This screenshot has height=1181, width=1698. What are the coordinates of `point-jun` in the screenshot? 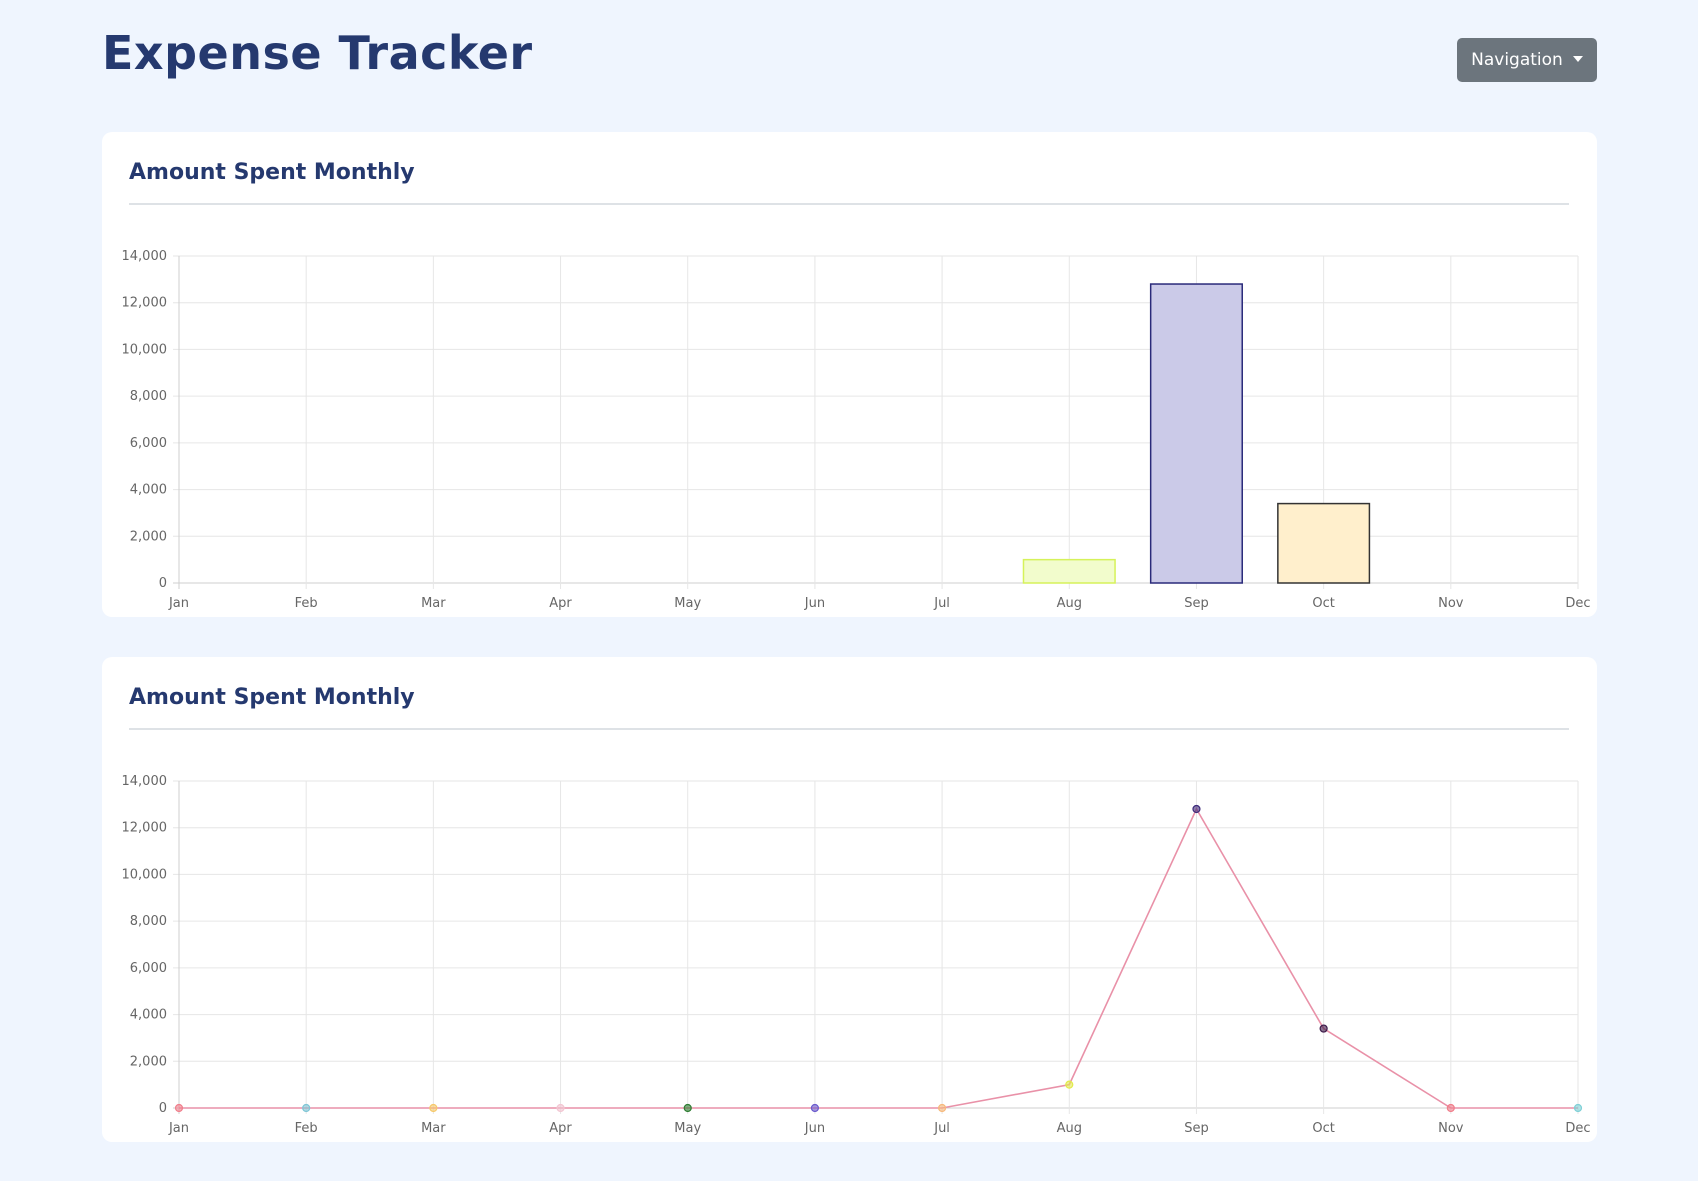 It's located at (815, 1108).